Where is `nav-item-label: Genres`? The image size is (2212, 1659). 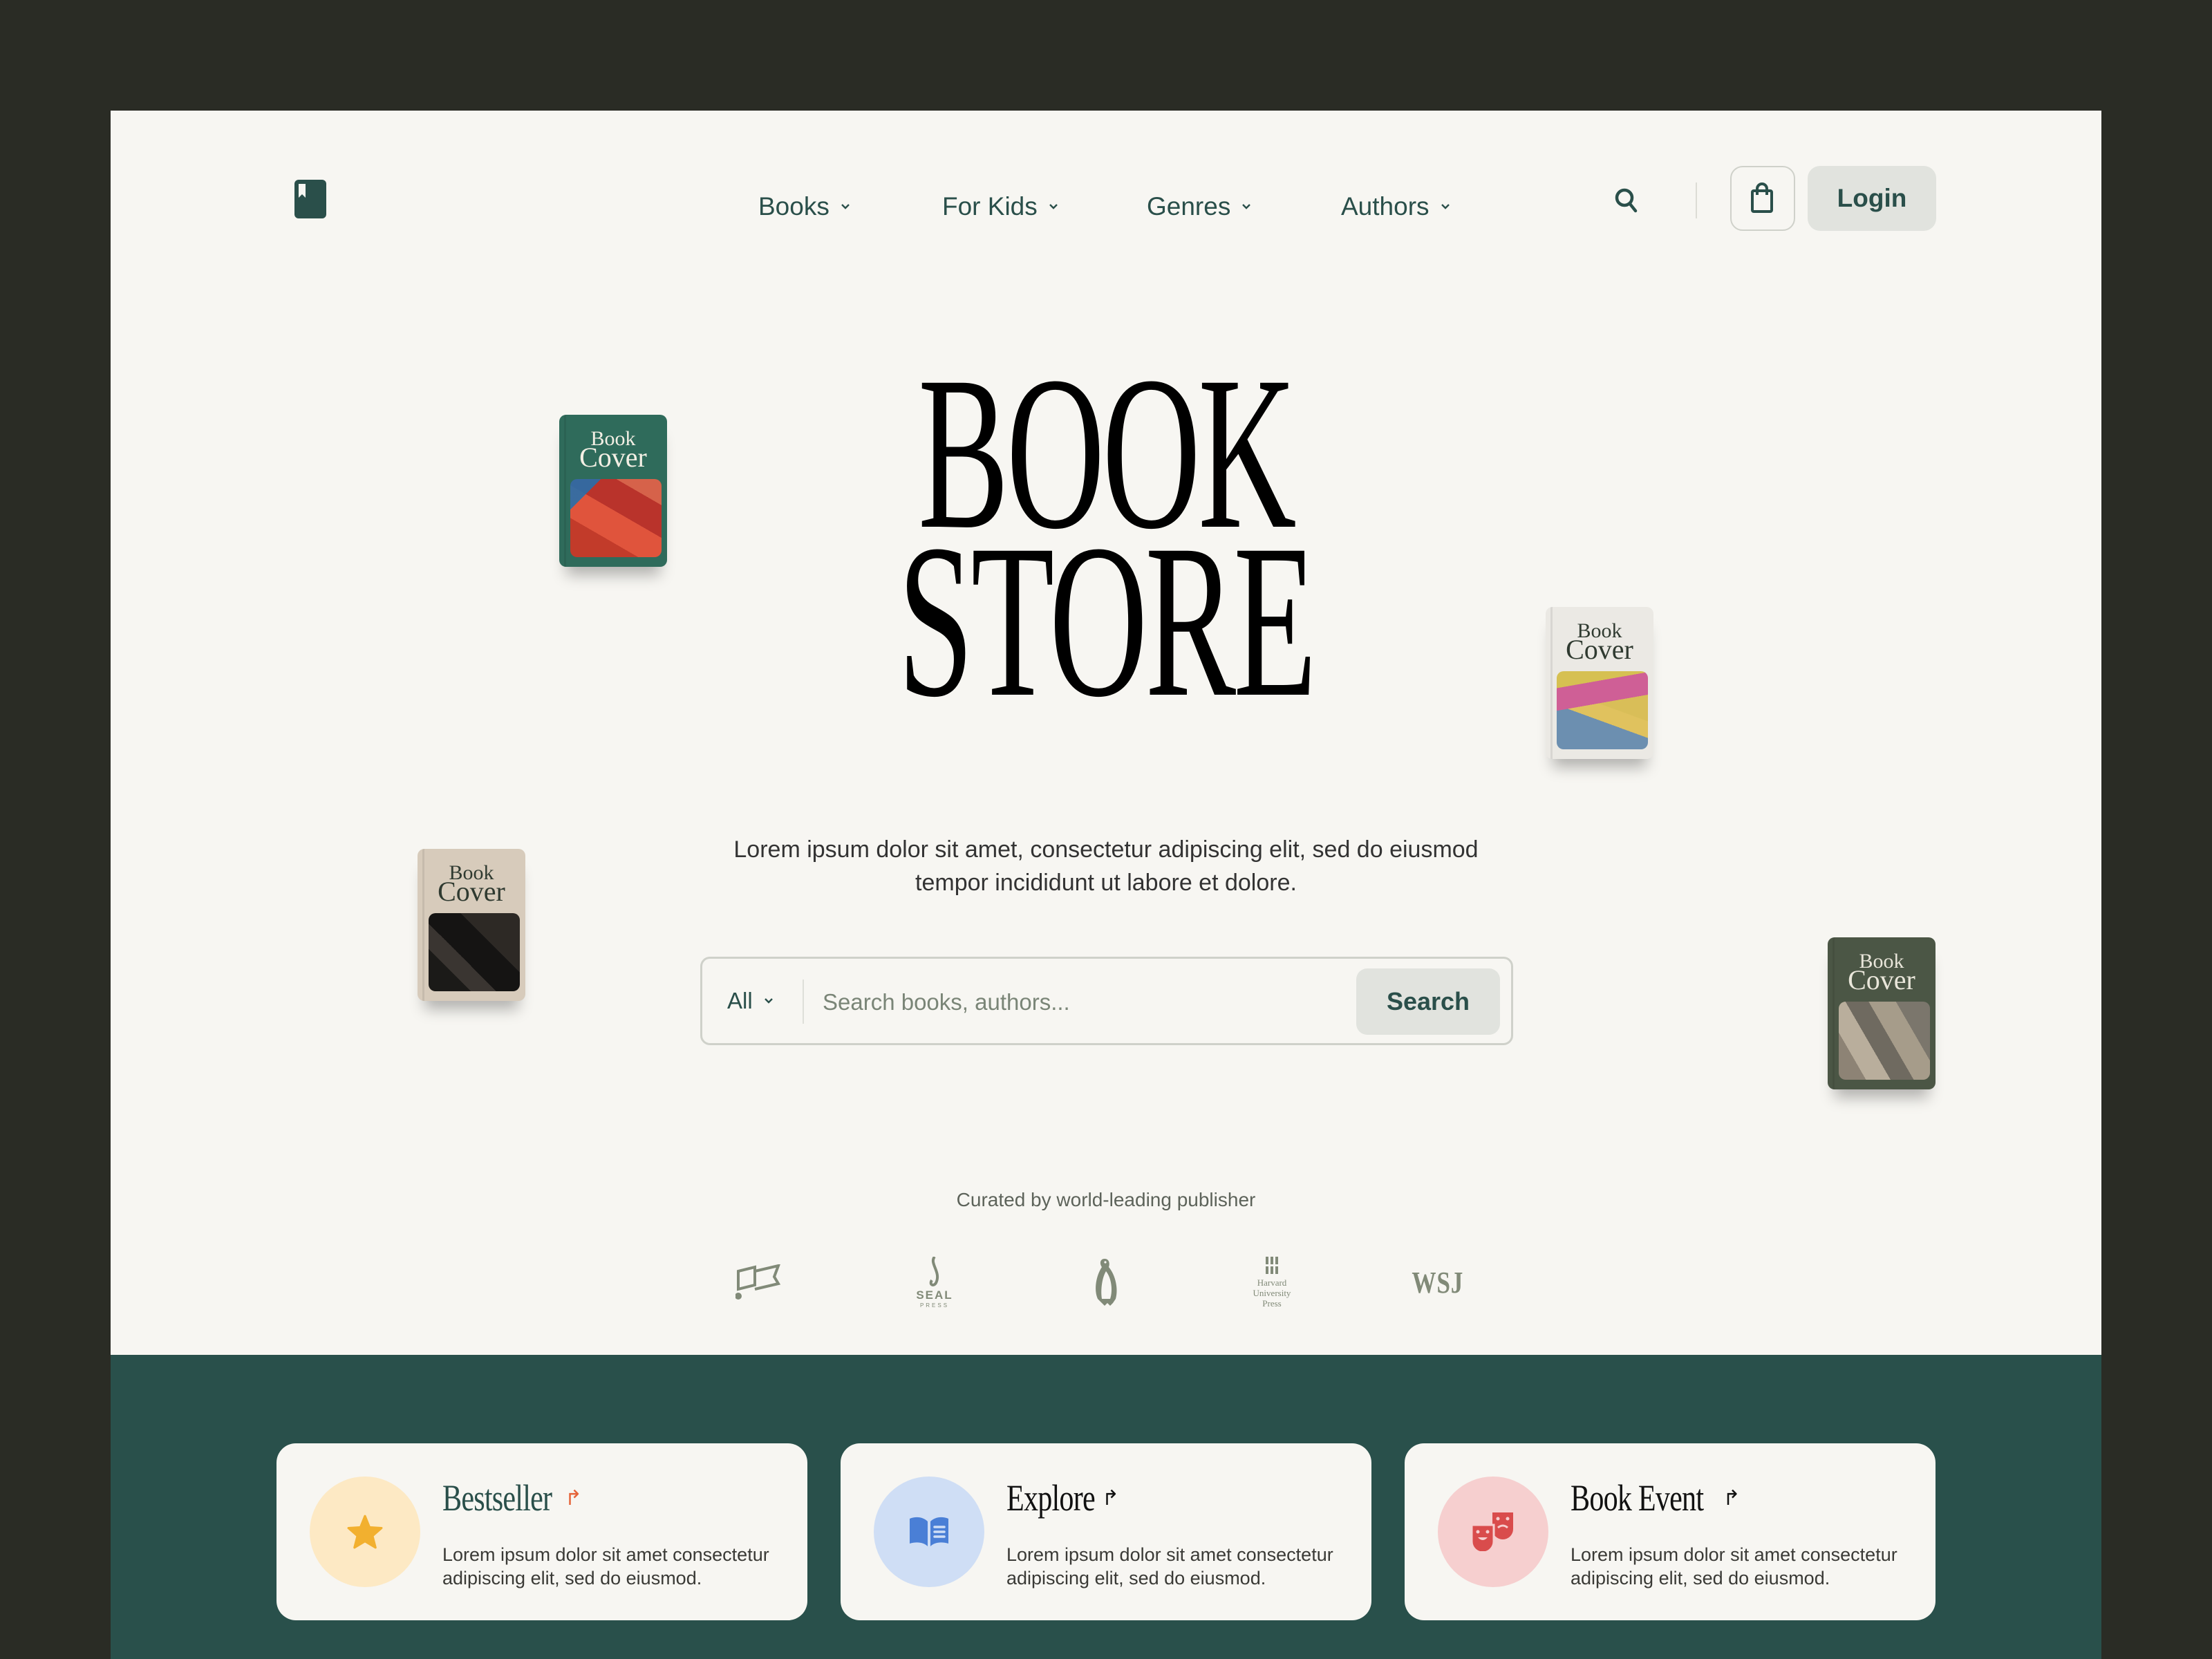 nav-item-label: Genres is located at coordinates (1189, 206).